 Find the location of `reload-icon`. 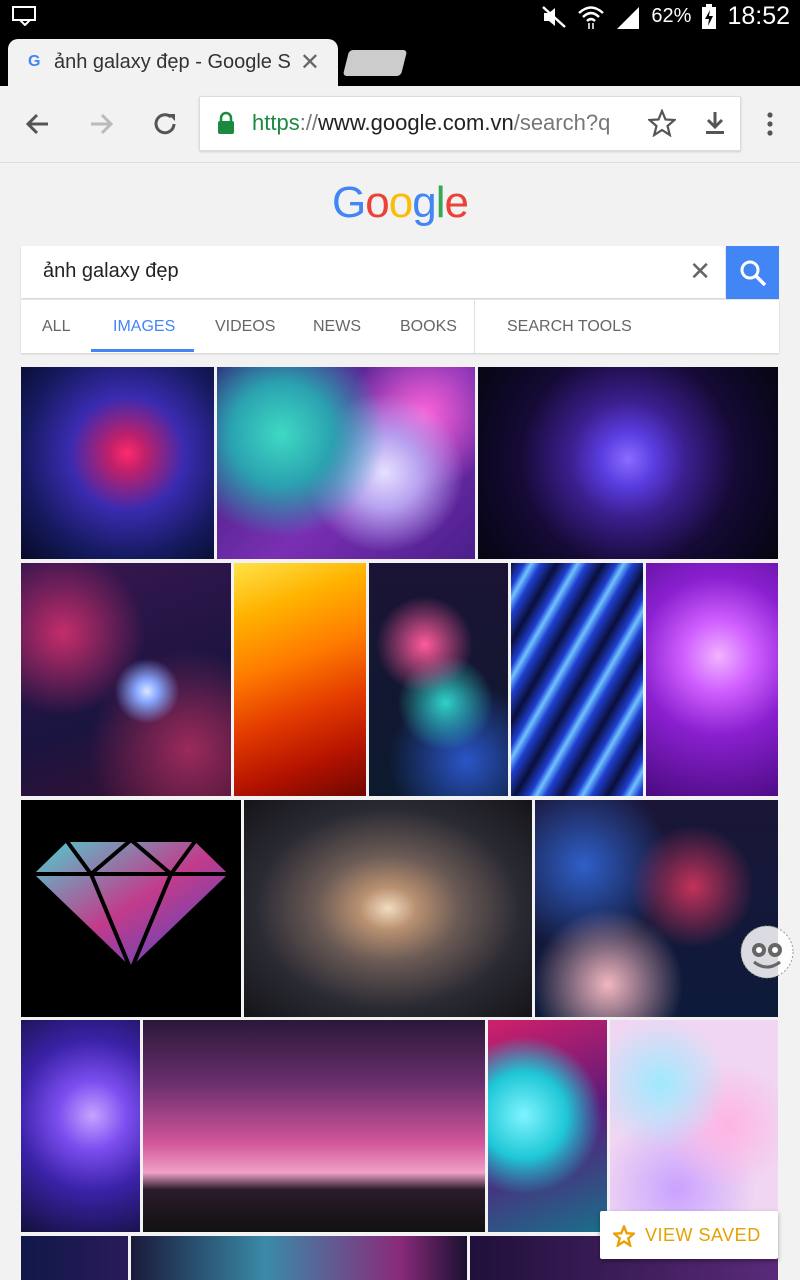

reload-icon is located at coordinates (165, 124).